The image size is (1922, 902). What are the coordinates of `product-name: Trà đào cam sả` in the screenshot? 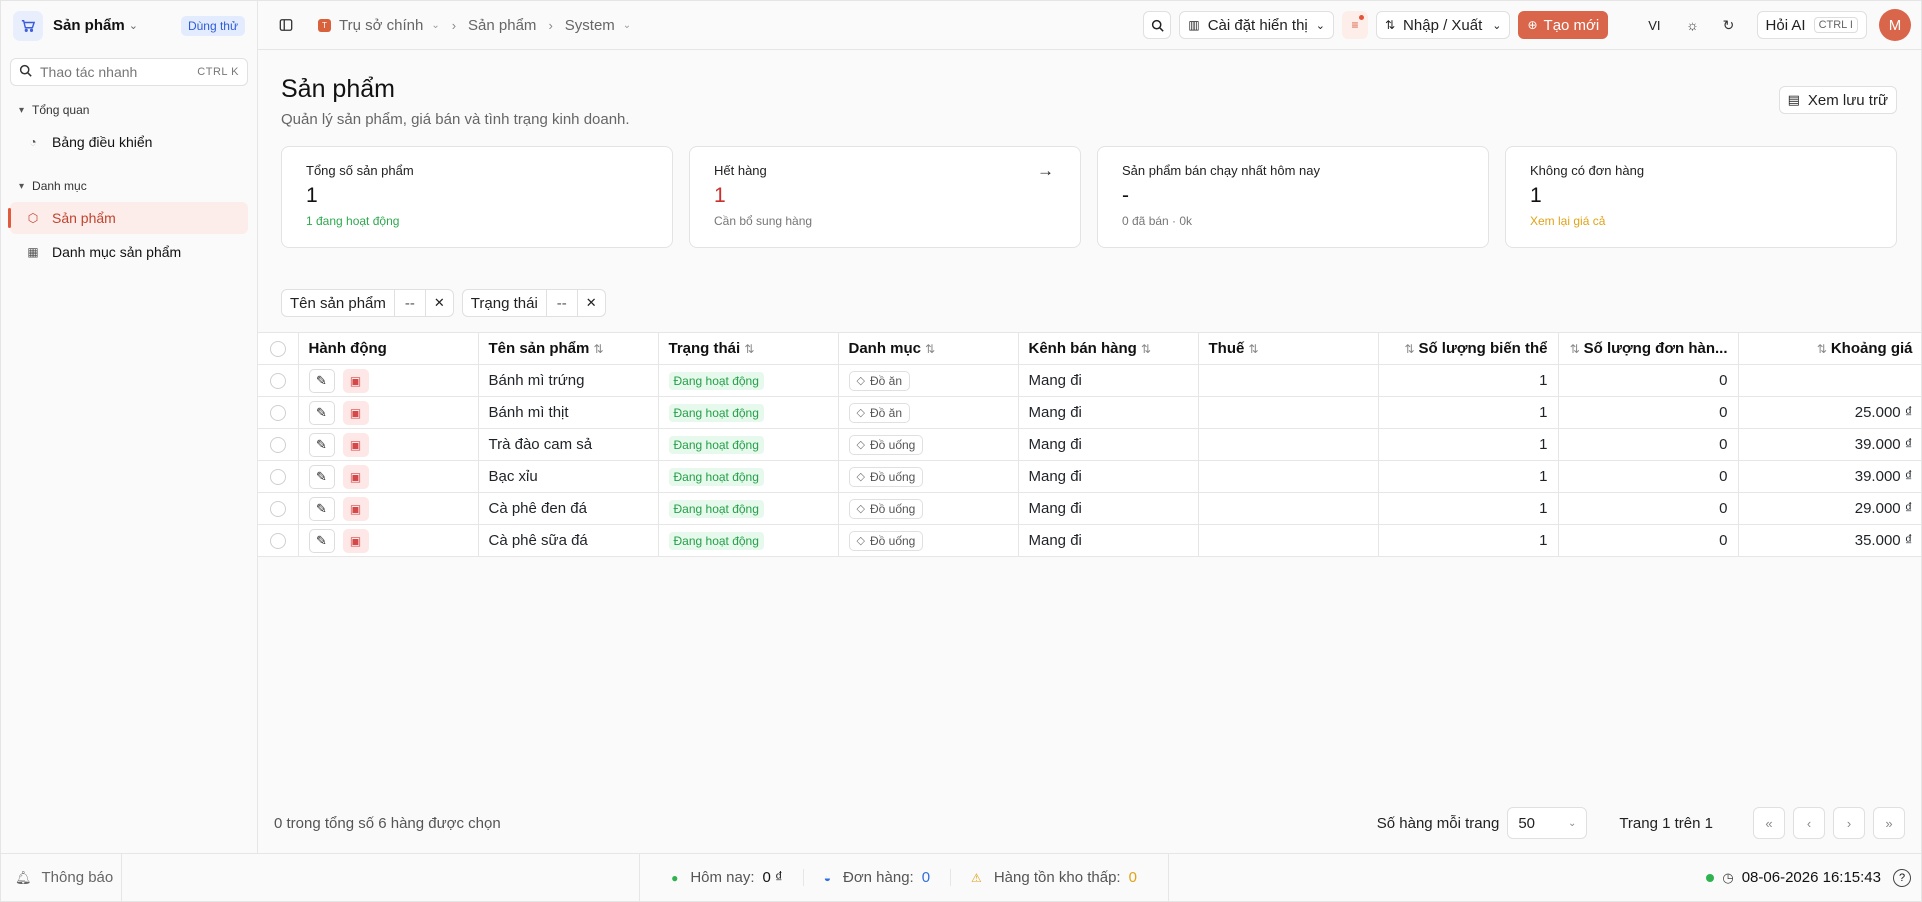 It's located at (568, 444).